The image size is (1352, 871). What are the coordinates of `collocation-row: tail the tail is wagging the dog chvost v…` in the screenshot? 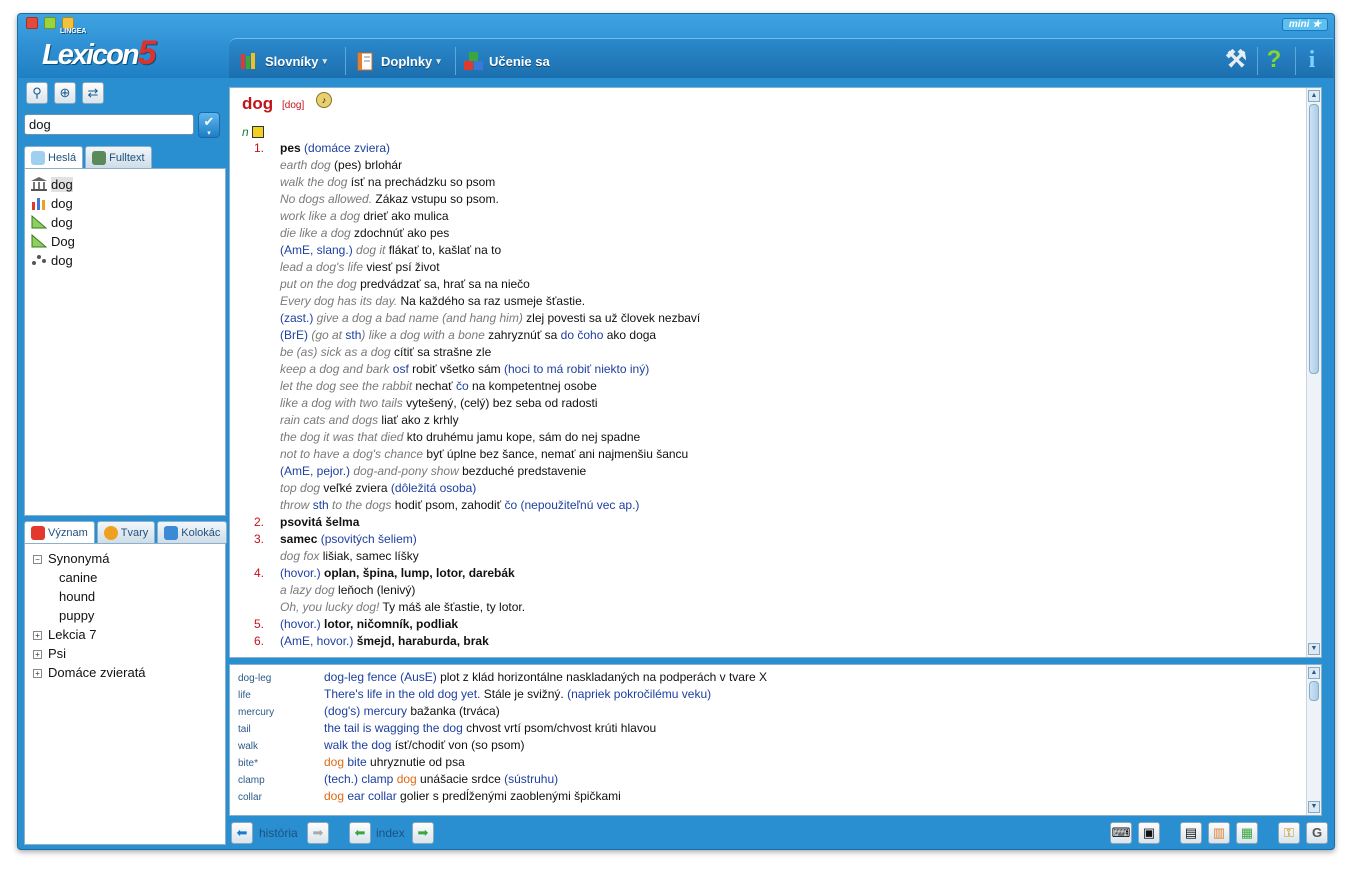 It's located at (447, 728).